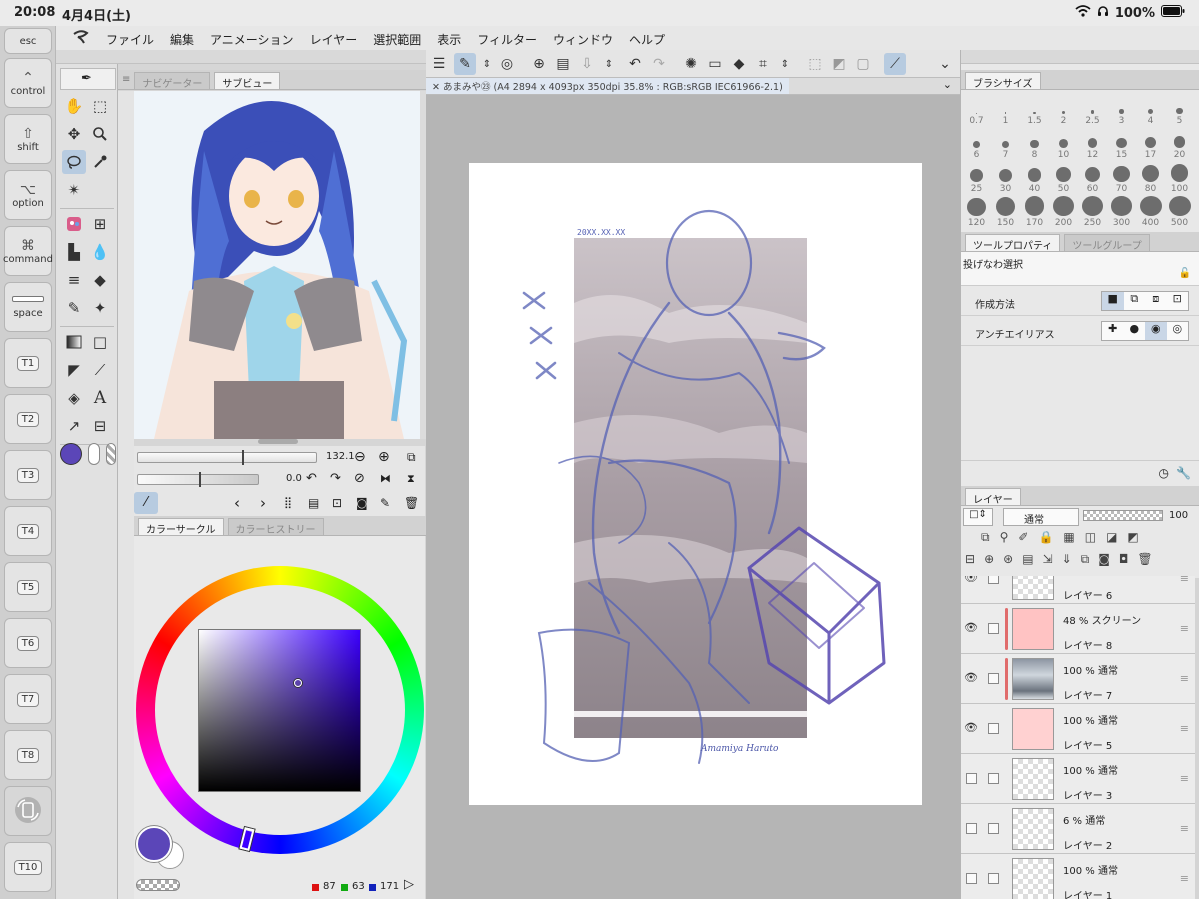  I want to click on brush-size-cell: 25, so click(976, 177).